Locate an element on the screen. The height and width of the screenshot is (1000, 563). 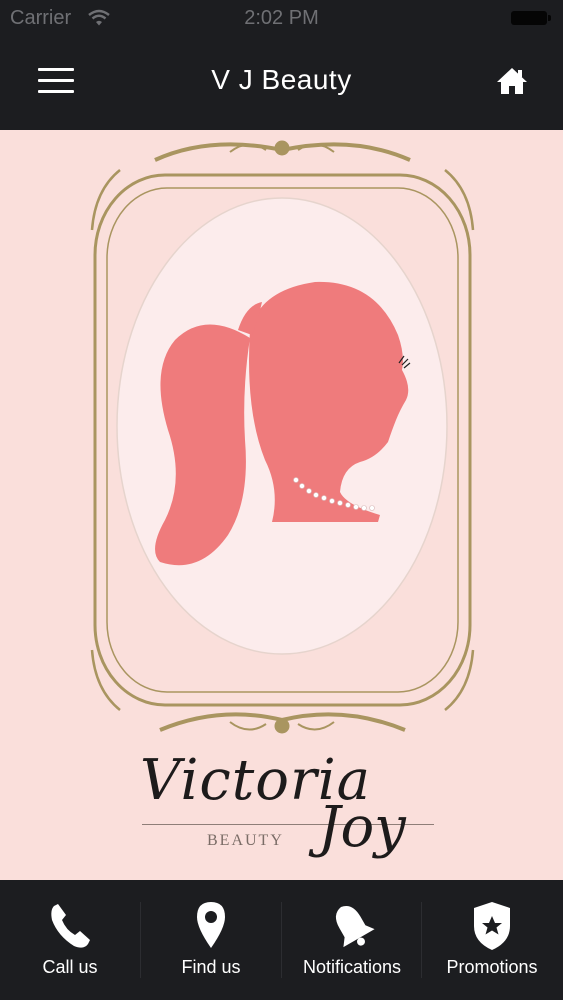
bell-icon is located at coordinates (355, 926).